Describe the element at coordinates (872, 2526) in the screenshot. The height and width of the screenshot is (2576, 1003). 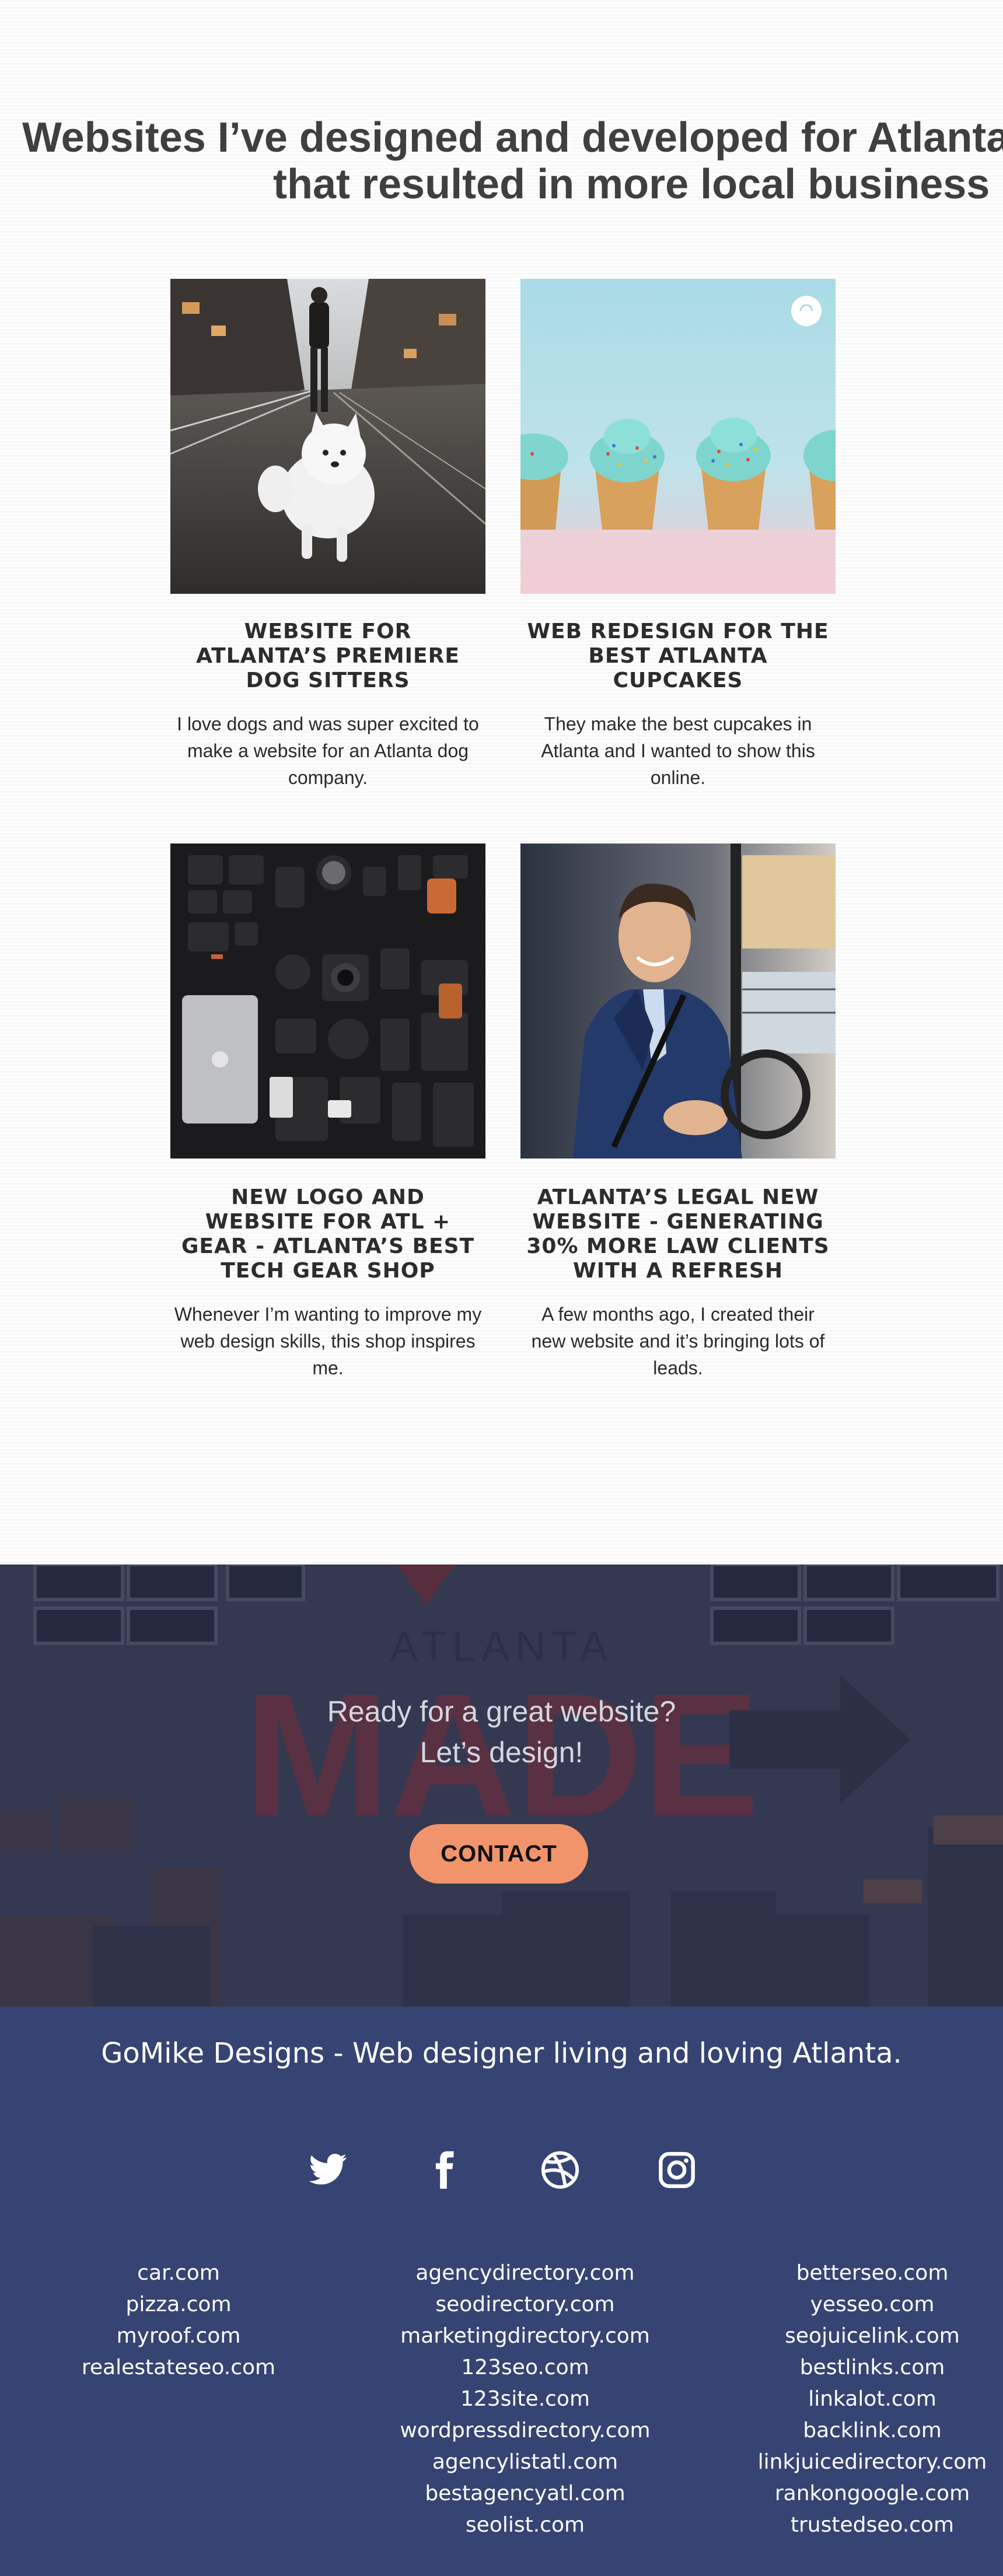
I see `footer-link: trustedseo.com` at that location.